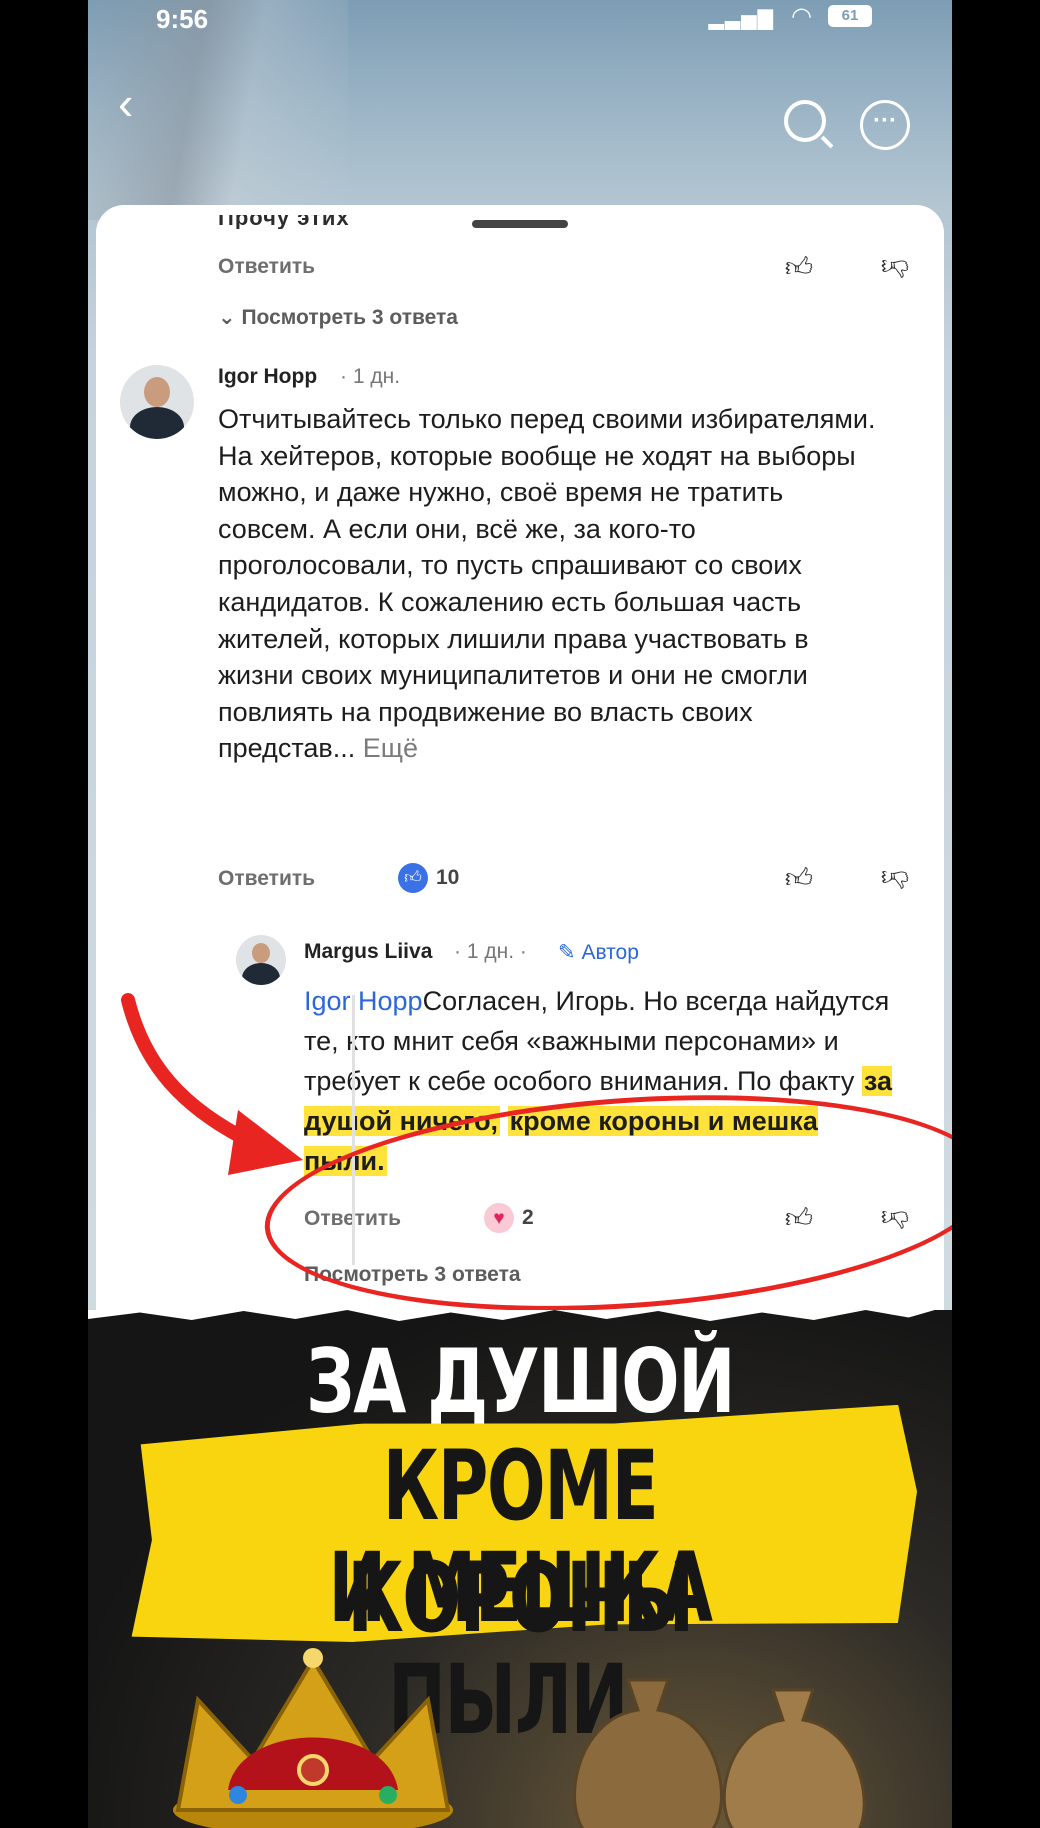 This screenshot has height=1828, width=1040. I want to click on wifi-icon: ◠, so click(801, 16).